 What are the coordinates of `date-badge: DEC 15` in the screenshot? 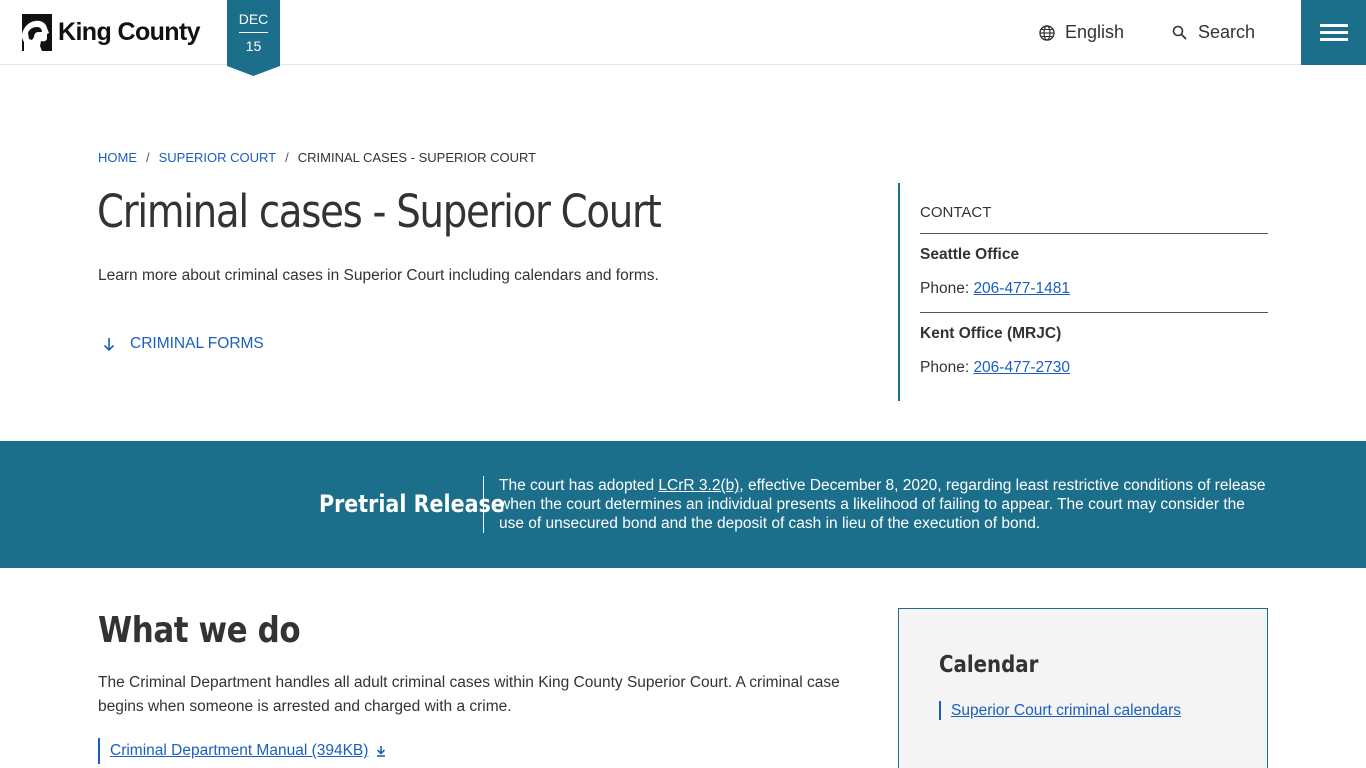 It's located at (253, 38).